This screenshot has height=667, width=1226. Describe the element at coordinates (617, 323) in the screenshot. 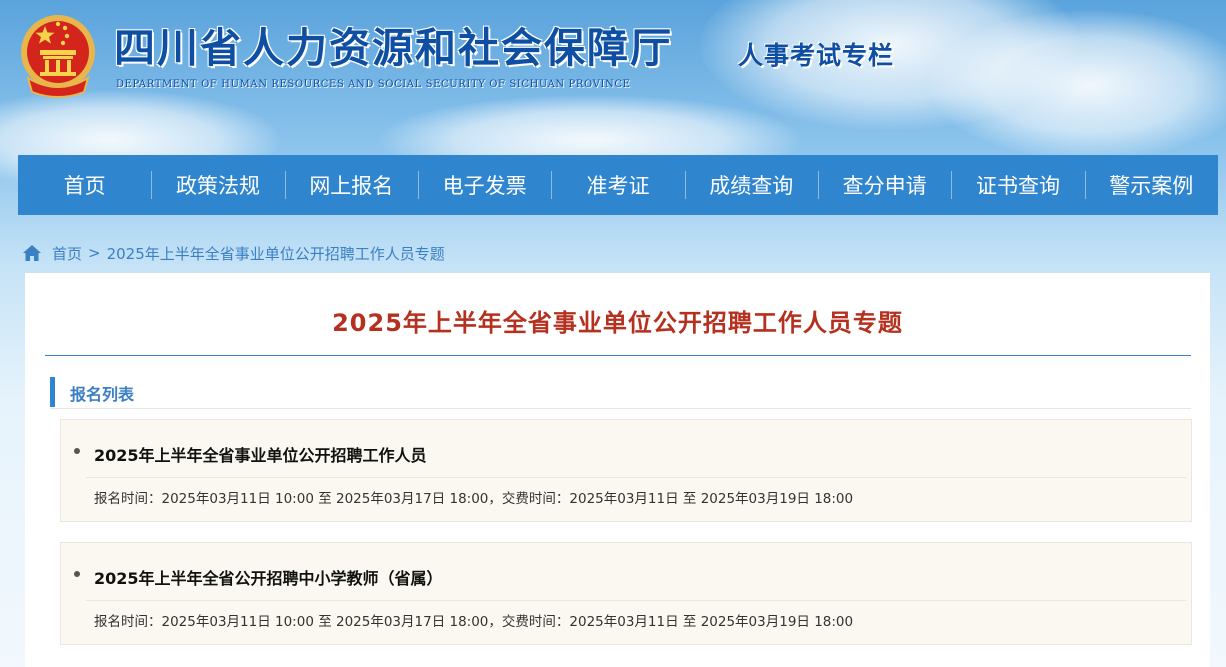

I see `page-title: 2025年上半年全省事业单位公开招聘工作人员专题` at that location.